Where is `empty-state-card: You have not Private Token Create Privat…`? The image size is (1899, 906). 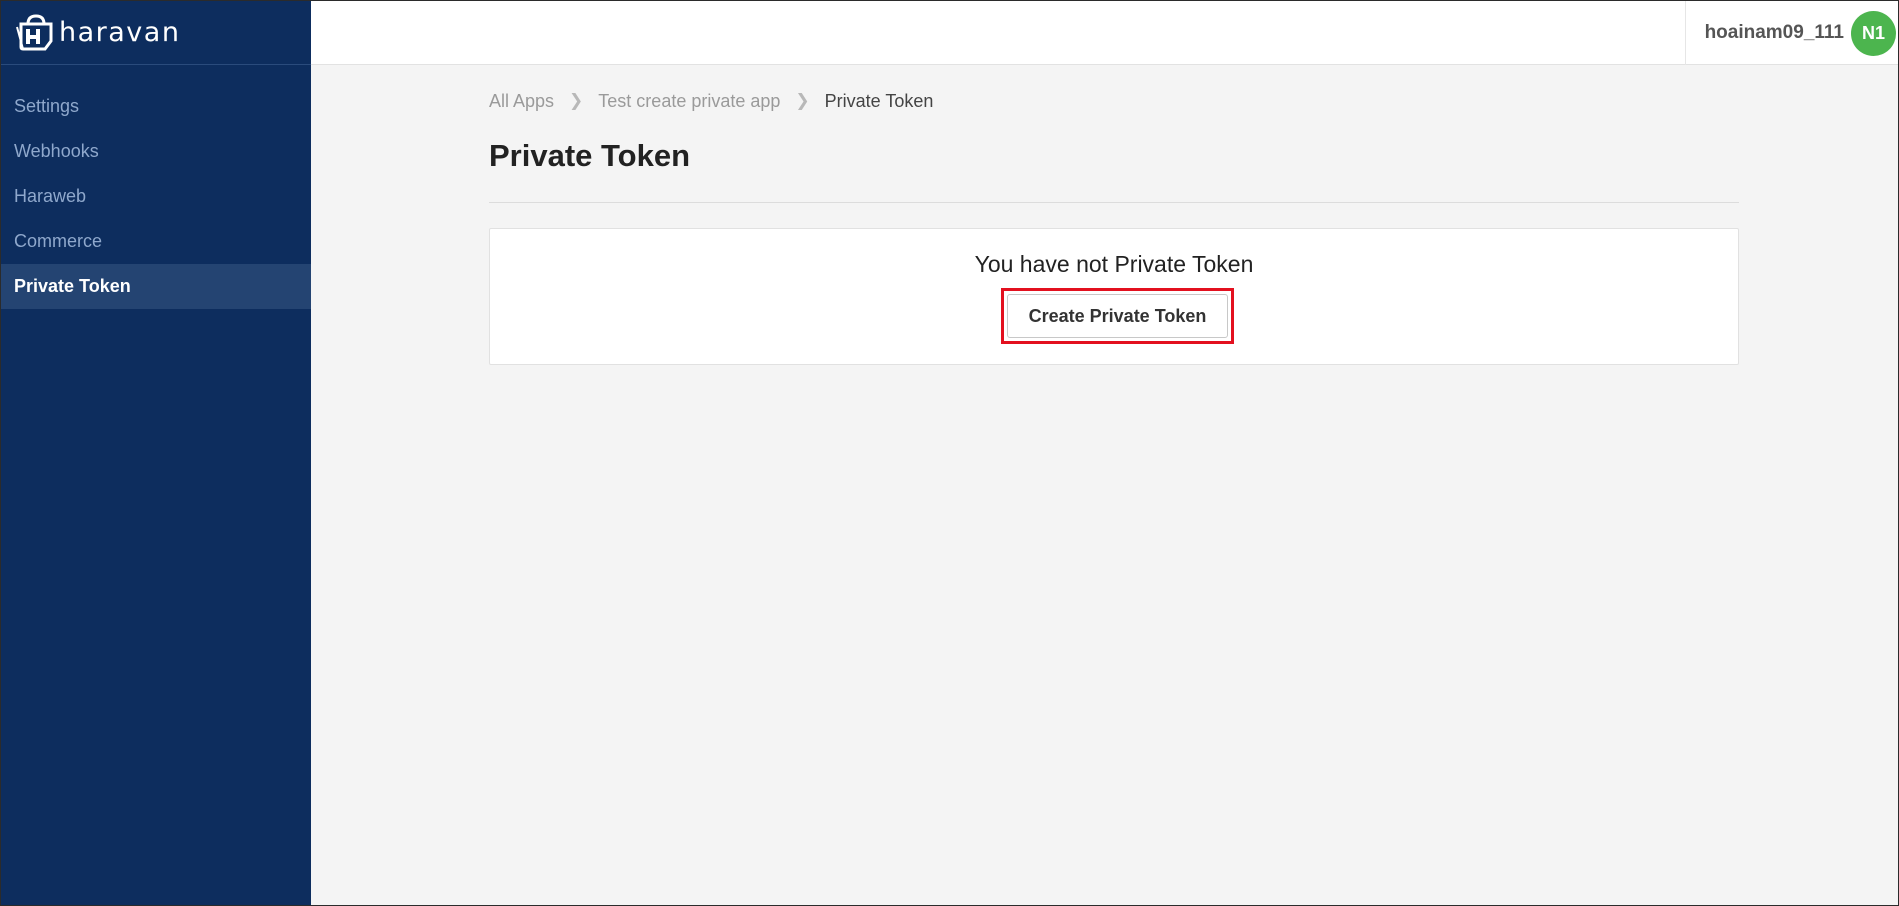
empty-state-card: You have not Private Token Create Privat… is located at coordinates (1114, 296).